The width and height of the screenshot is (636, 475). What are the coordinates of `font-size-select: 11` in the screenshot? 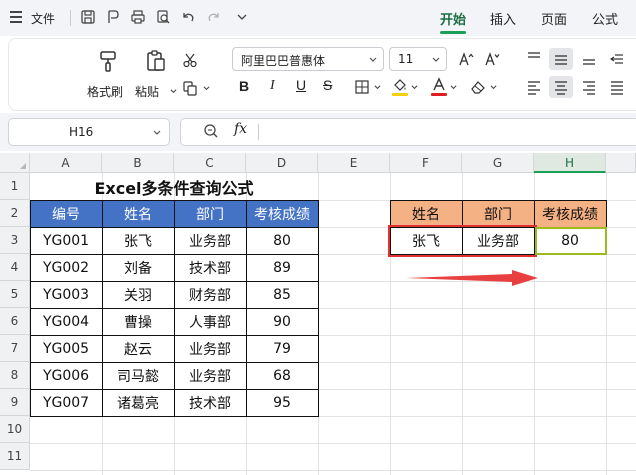 It's located at (418, 59).